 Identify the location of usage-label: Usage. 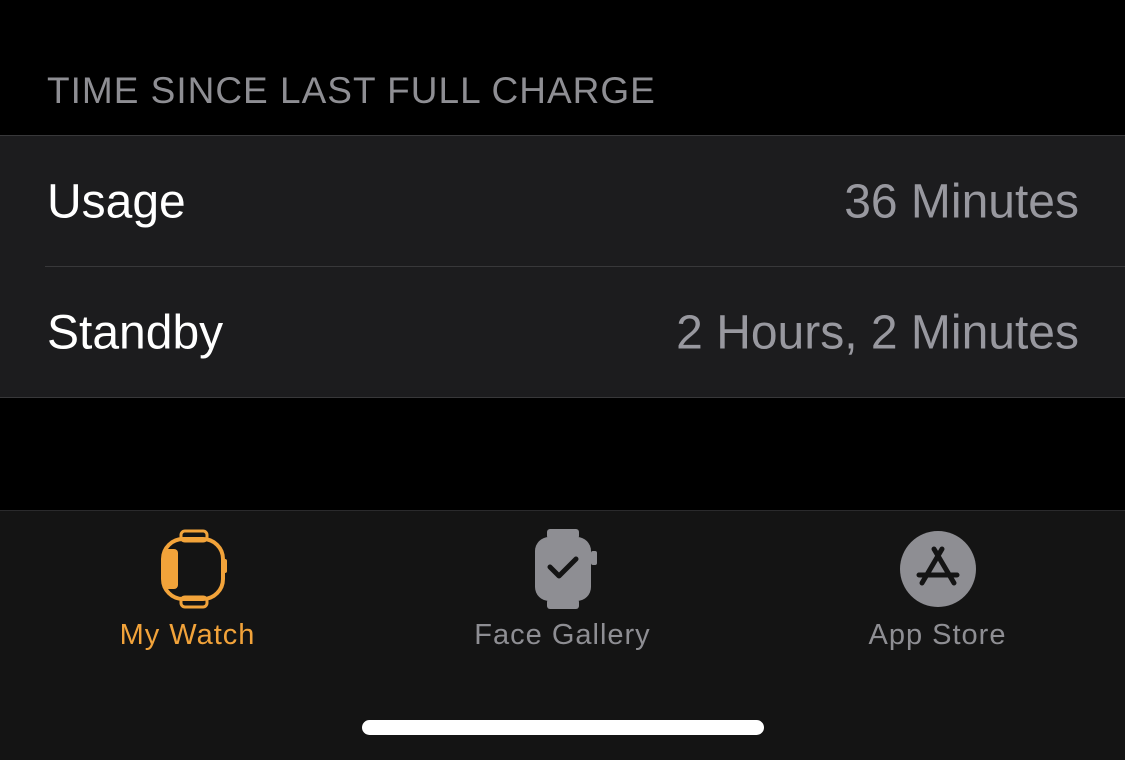
(116, 201).